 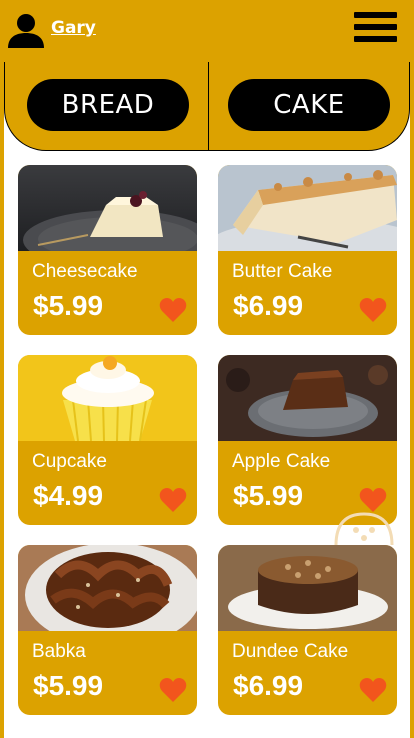 I want to click on tab-bread: BREAD, so click(x=108, y=105).